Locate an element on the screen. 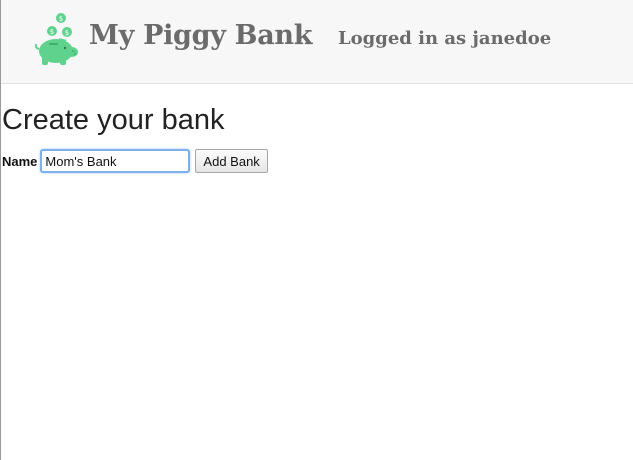  bank-name-input is located at coordinates (115, 161).